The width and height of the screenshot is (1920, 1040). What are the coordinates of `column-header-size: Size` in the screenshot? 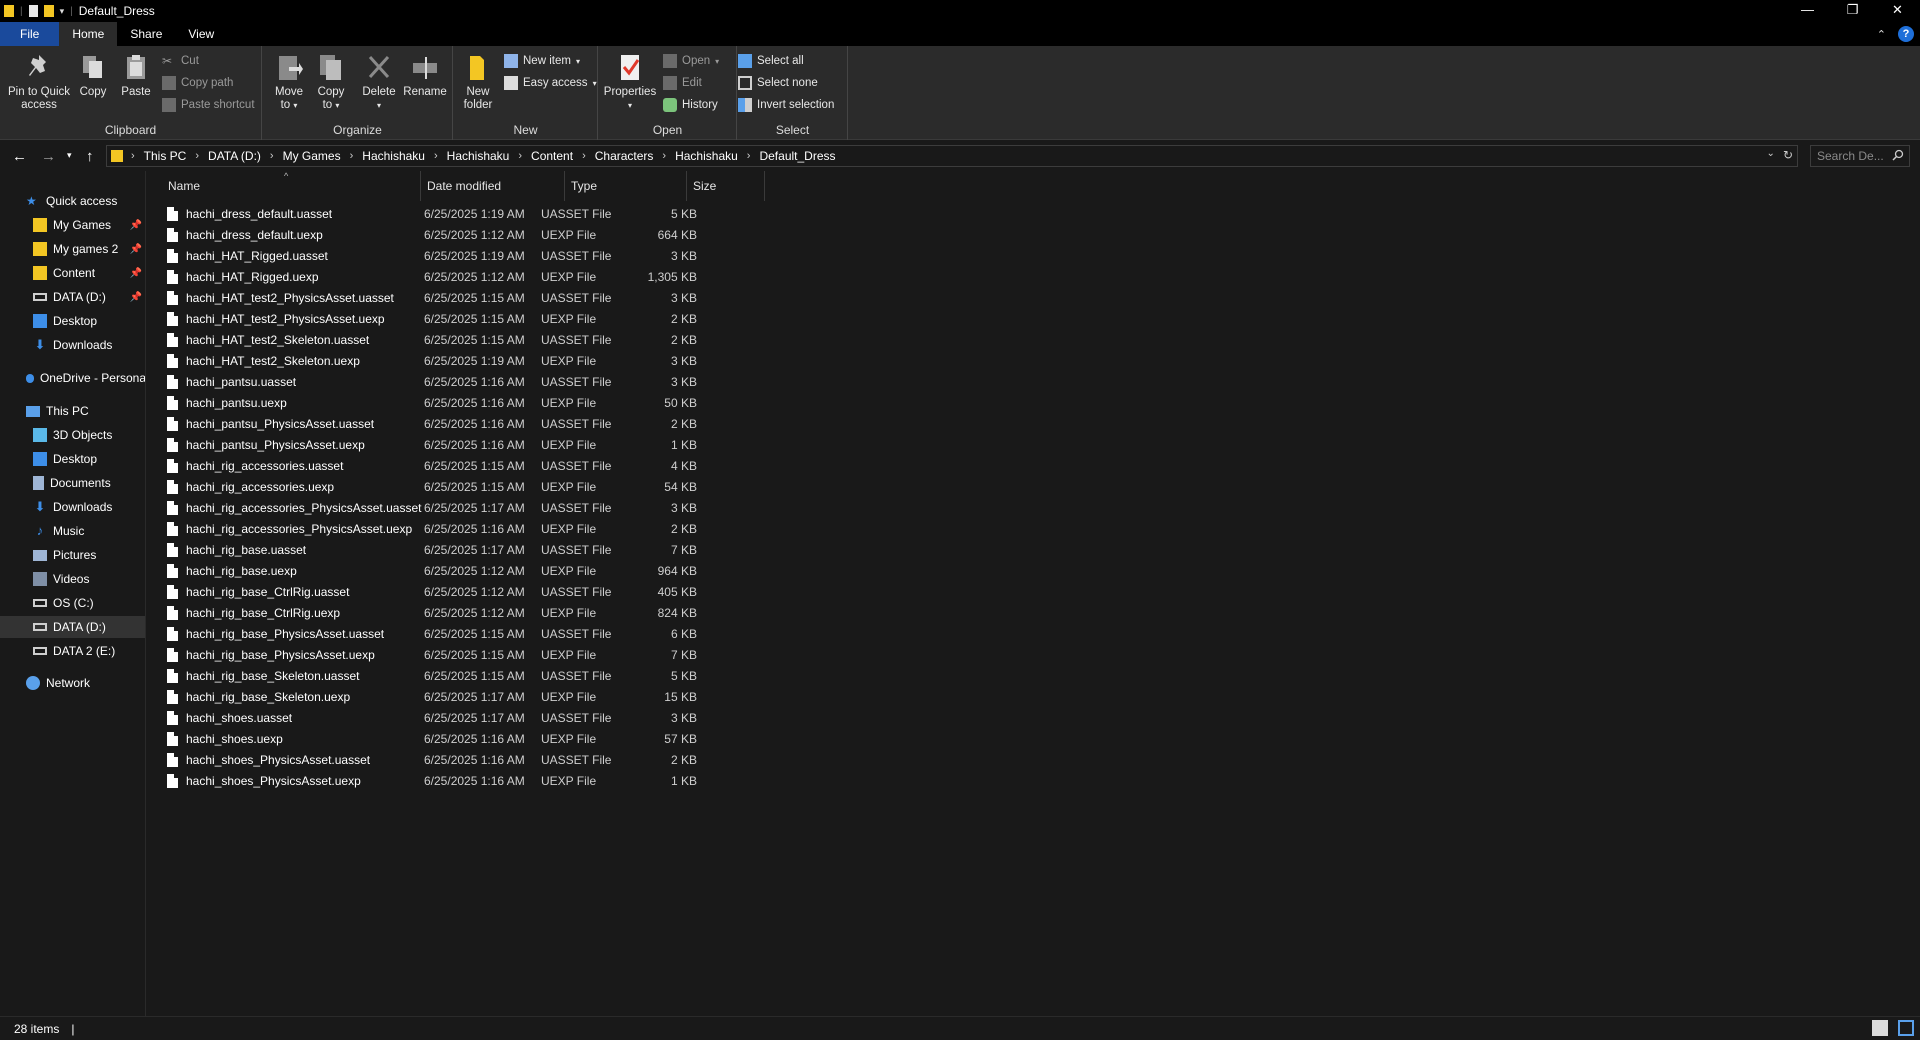 It's located at (726, 186).